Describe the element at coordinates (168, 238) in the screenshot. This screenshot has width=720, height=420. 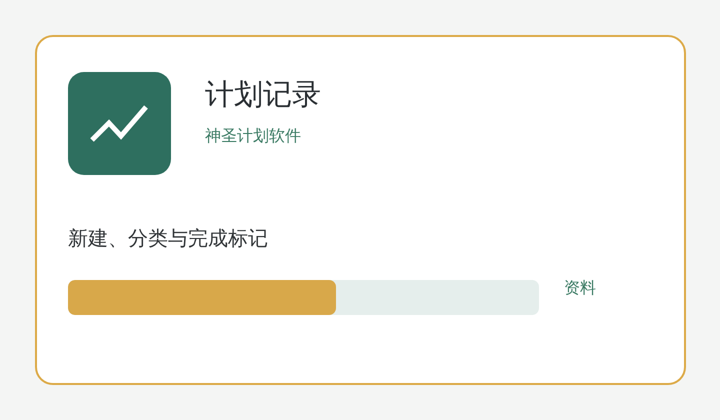
I see `description: 新建、分类与完成标记` at that location.